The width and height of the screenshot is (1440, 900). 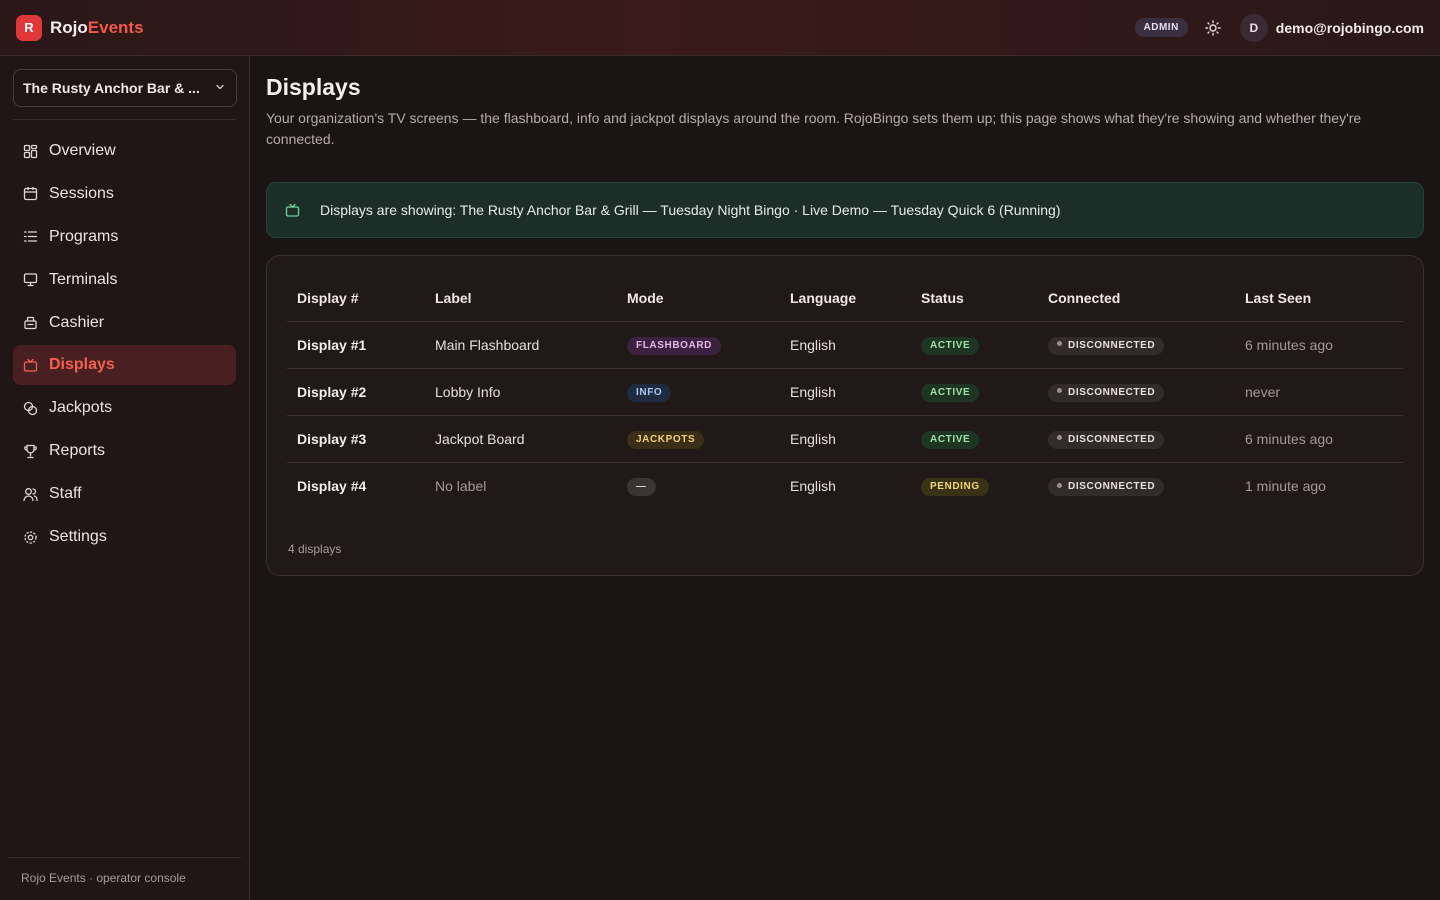 I want to click on sidebar-item-label: Programs, so click(x=84, y=236).